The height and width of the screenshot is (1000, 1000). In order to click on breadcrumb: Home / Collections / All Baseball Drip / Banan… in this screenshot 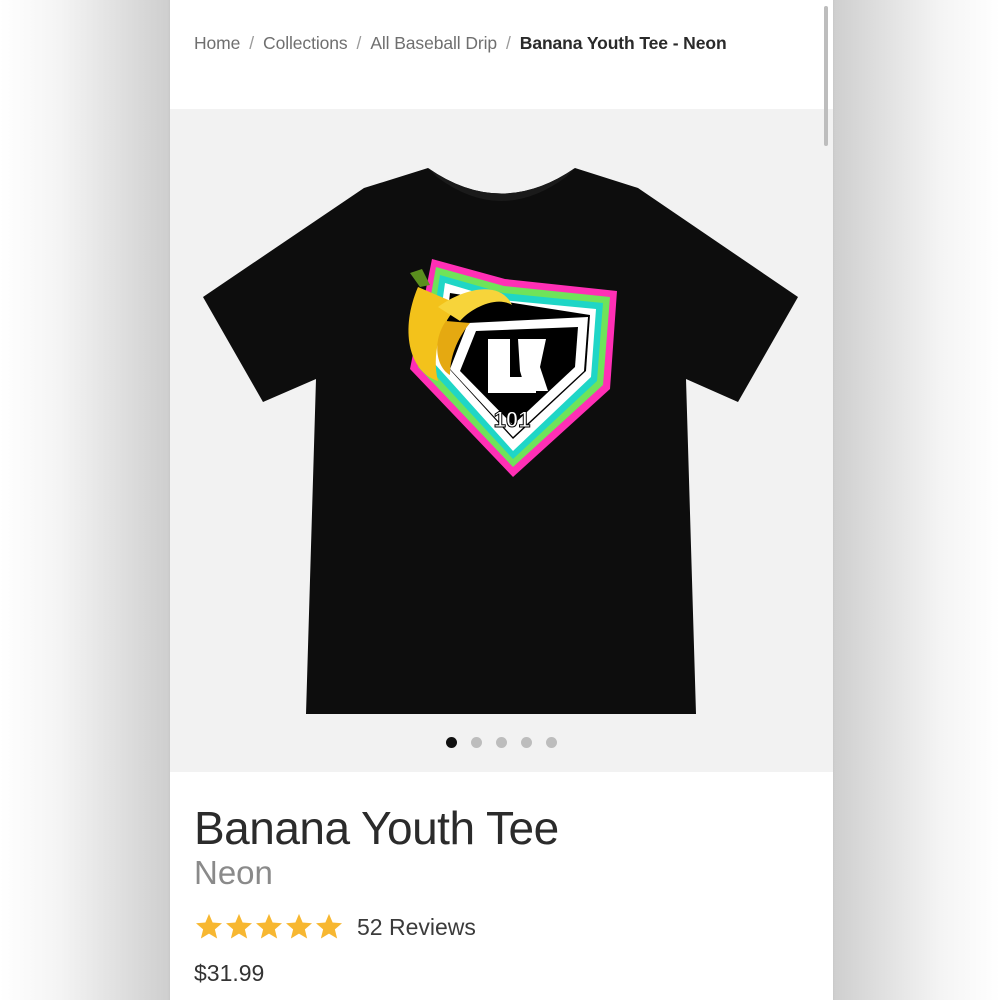, I will do `click(460, 43)`.